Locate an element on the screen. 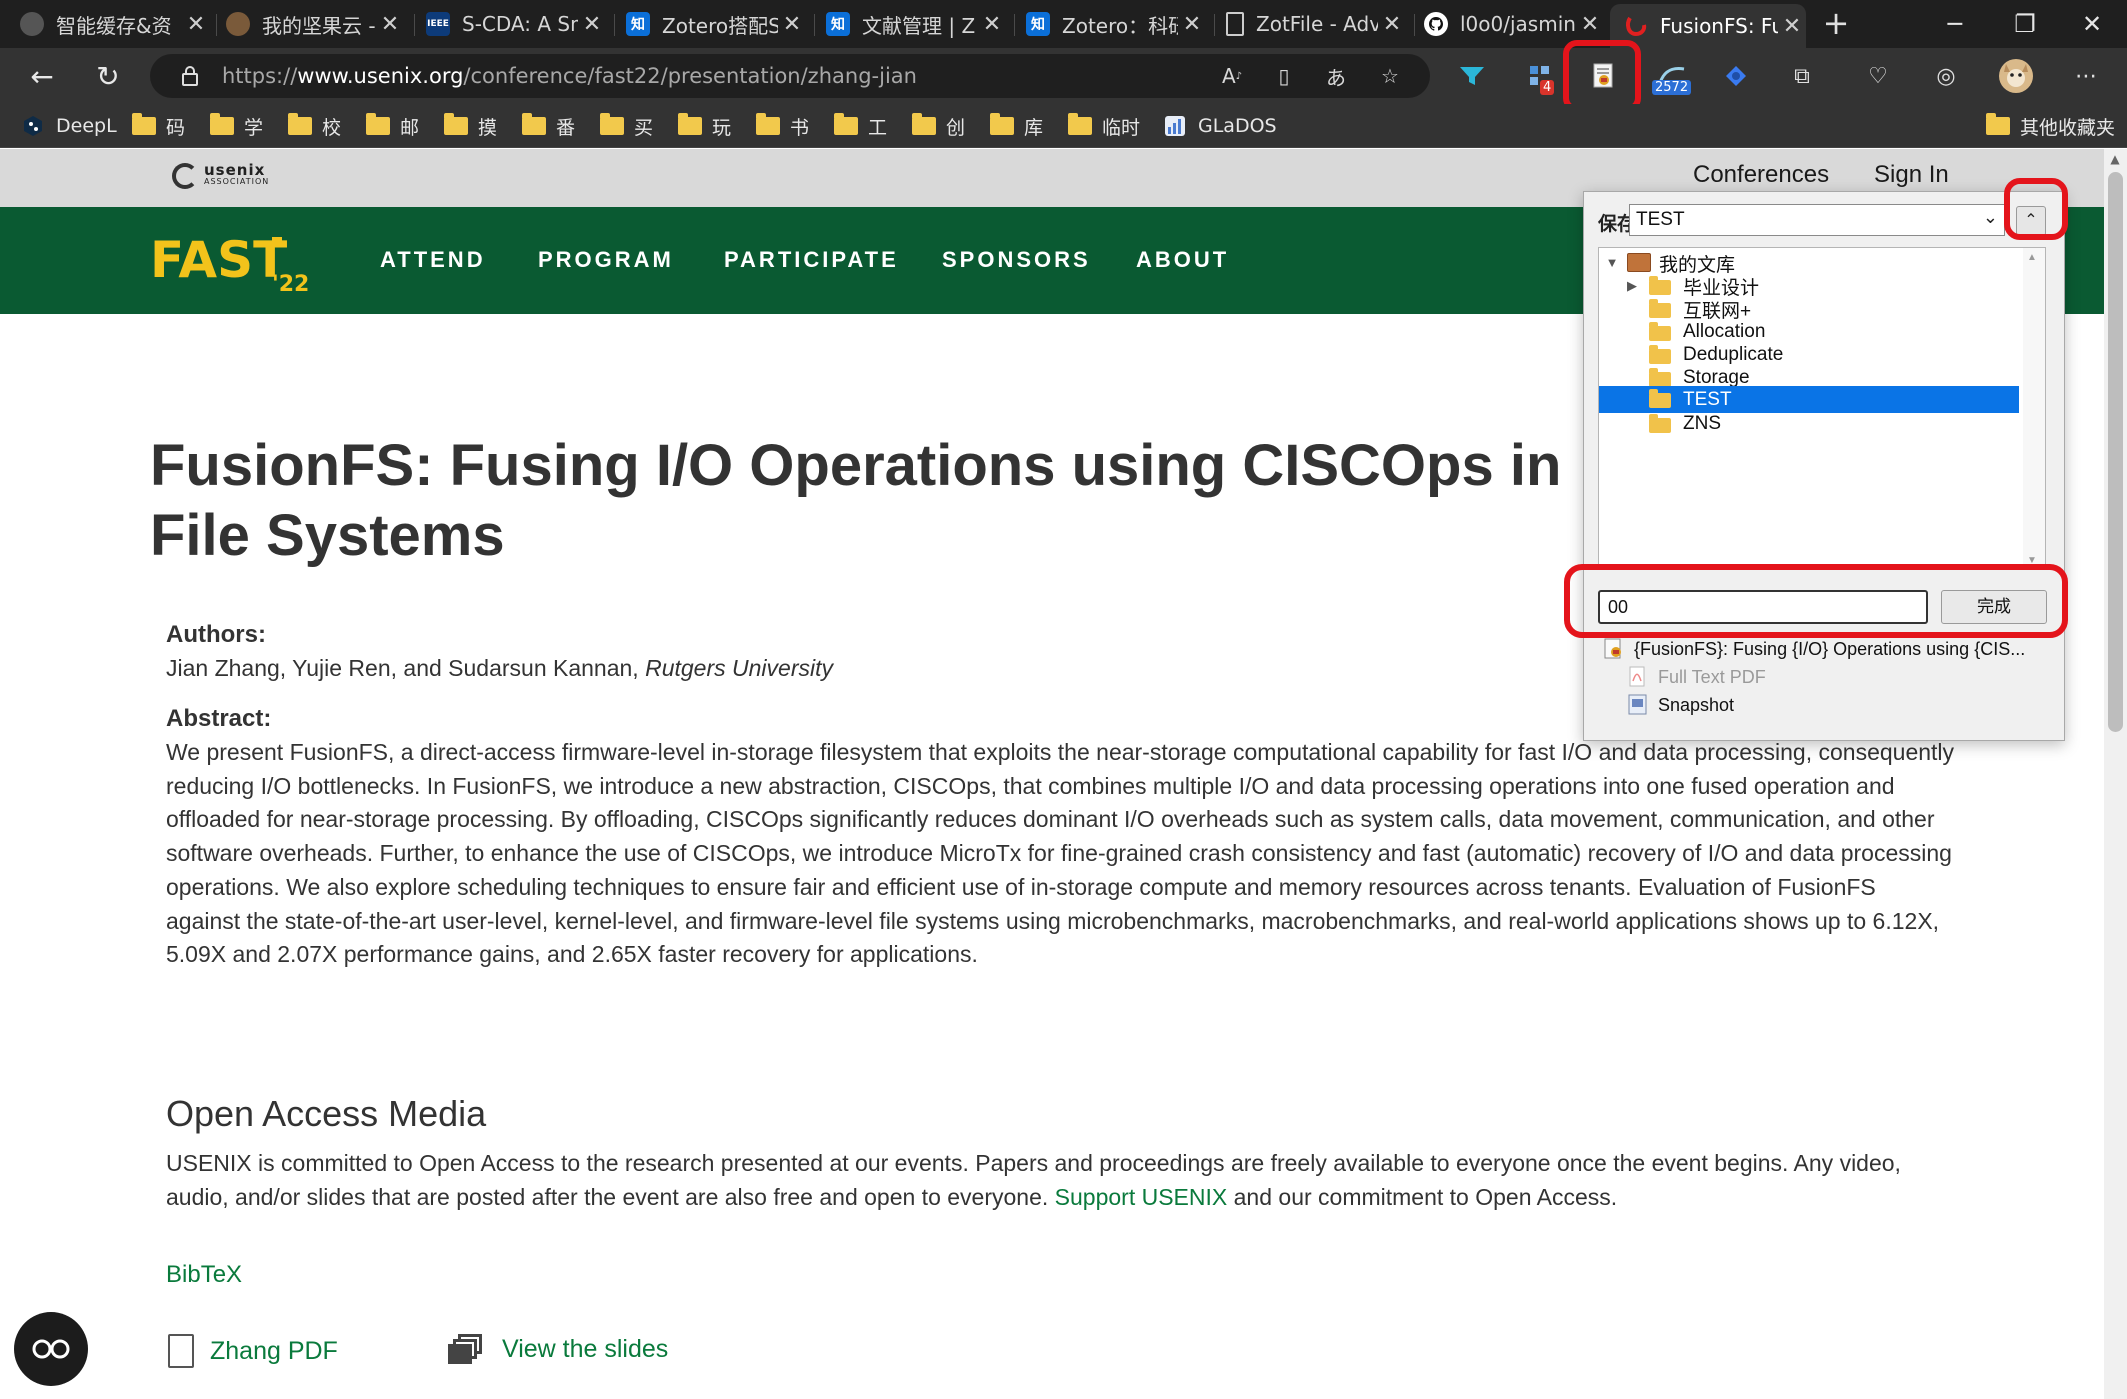 This screenshot has height=1399, width=2127. slides-link: View the slides is located at coordinates (558, 1349).